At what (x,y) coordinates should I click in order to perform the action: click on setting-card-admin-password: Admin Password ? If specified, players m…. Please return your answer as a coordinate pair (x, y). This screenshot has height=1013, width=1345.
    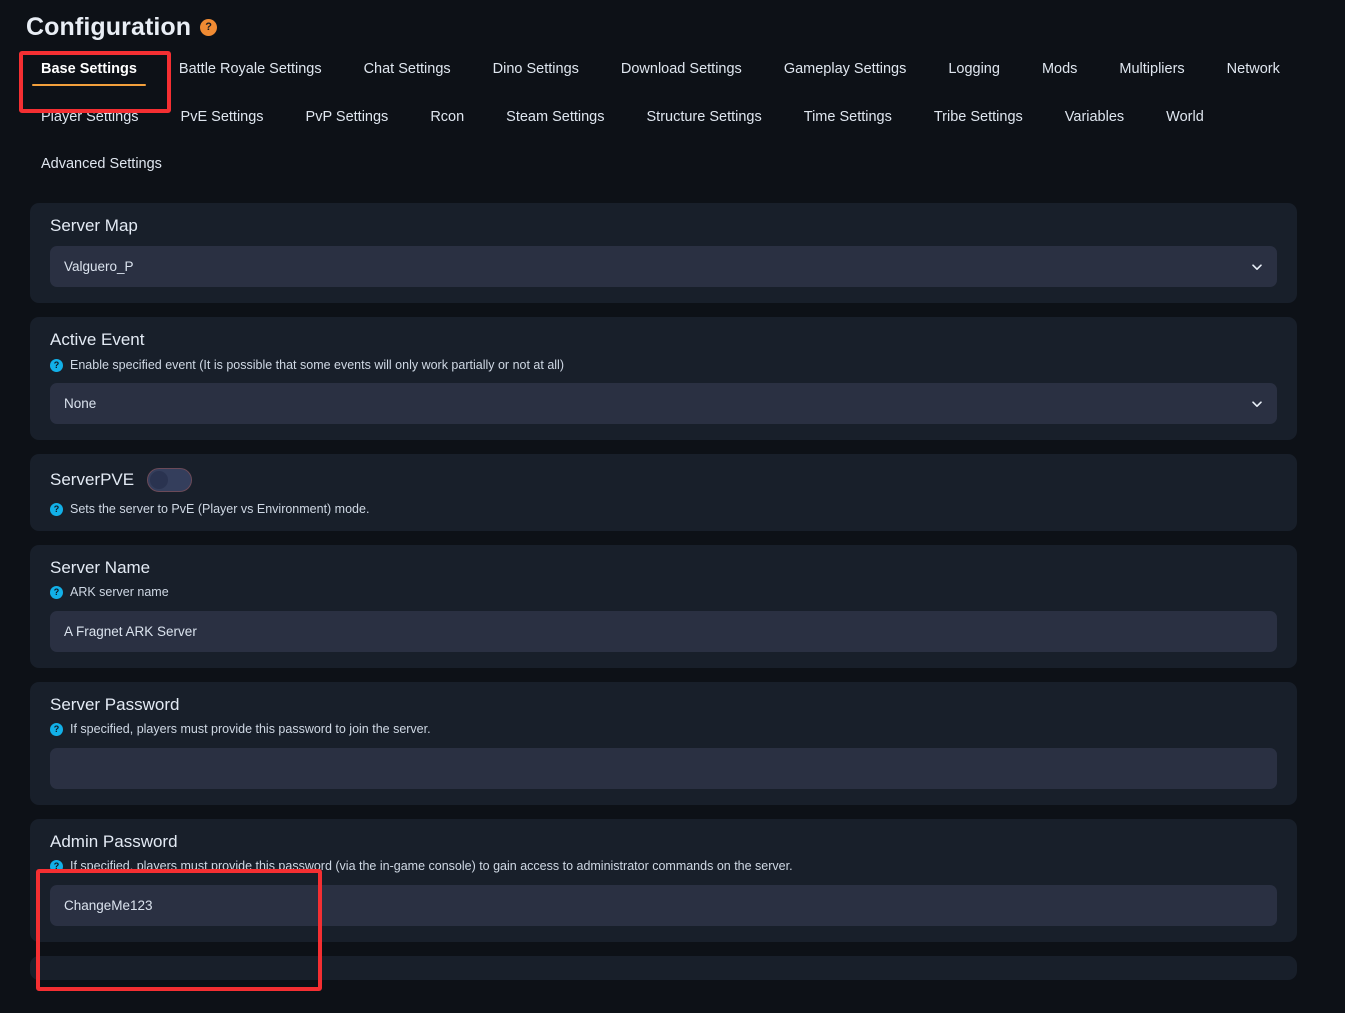
    Looking at the image, I should click on (663, 880).